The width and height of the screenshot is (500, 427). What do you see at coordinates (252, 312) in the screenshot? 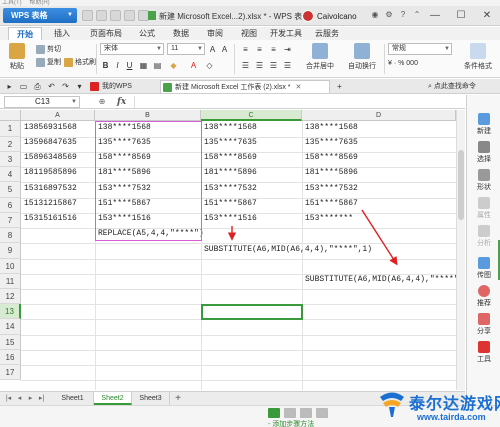
I see `selected-cell-c13` at bounding box center [252, 312].